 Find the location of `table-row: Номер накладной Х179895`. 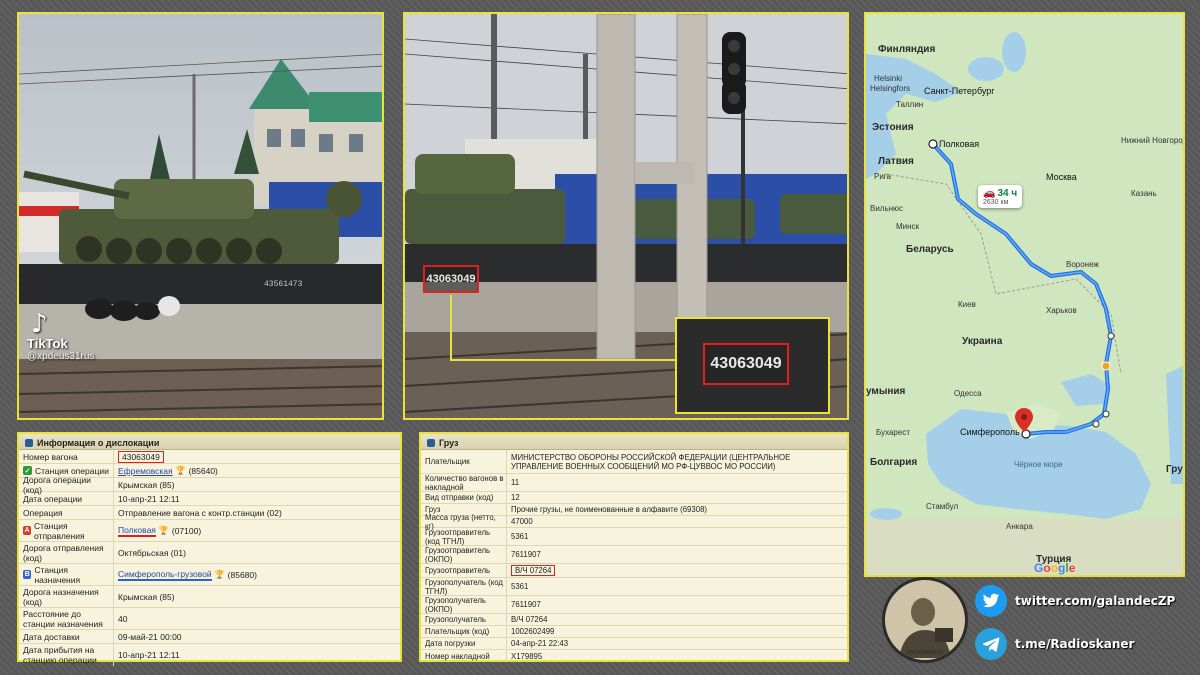

table-row: Номер накладной Х179895 is located at coordinates (634, 656).